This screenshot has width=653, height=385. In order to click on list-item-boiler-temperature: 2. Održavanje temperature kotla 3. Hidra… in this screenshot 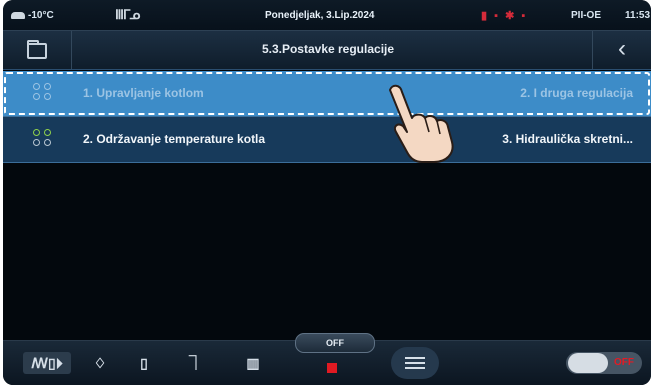, I will do `click(327, 140)`.